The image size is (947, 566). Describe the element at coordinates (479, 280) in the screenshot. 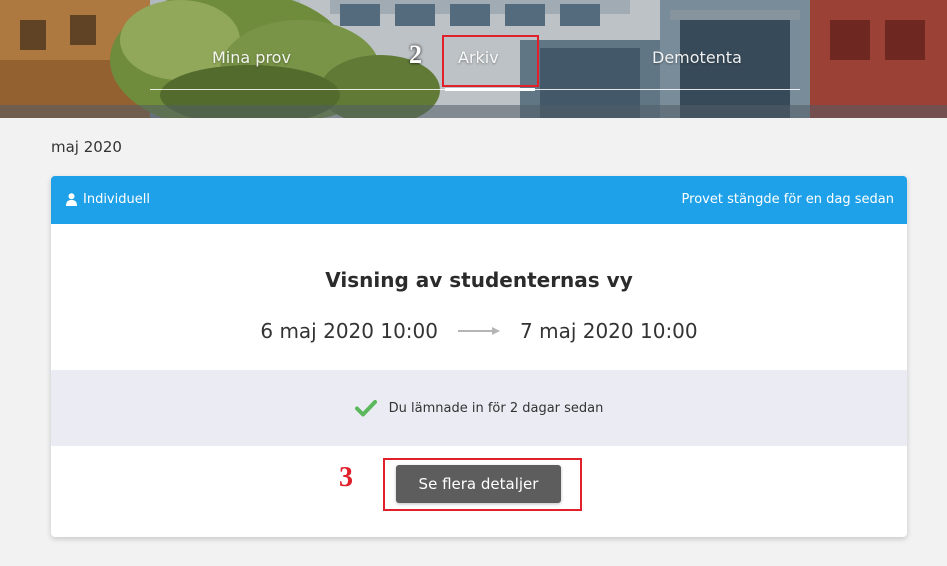

I see `exam-title: Visning av studenternas vy` at that location.